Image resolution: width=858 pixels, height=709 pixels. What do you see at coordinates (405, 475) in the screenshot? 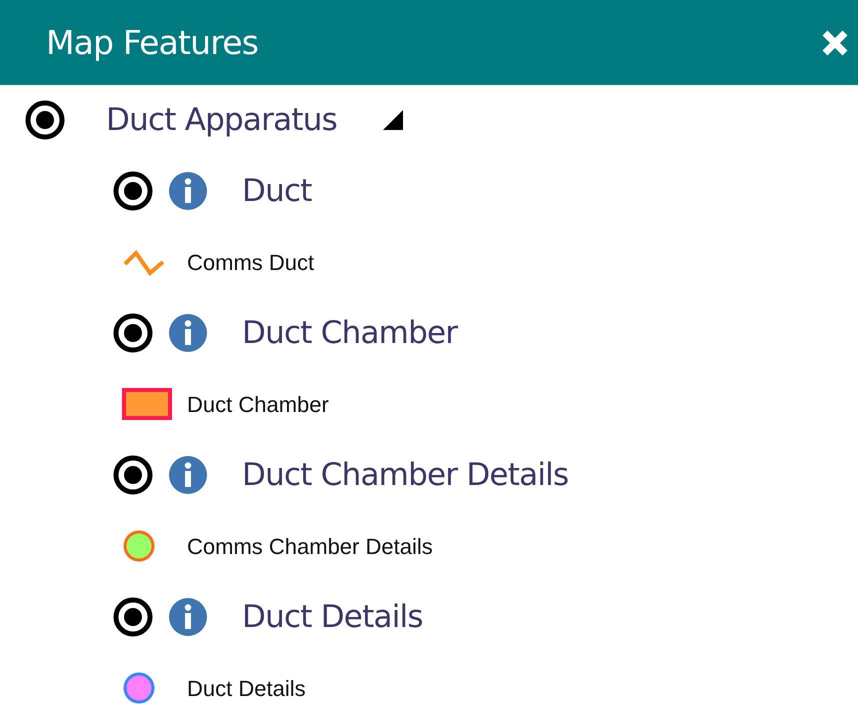
I see `layer-name: Duct Chamber Details` at bounding box center [405, 475].